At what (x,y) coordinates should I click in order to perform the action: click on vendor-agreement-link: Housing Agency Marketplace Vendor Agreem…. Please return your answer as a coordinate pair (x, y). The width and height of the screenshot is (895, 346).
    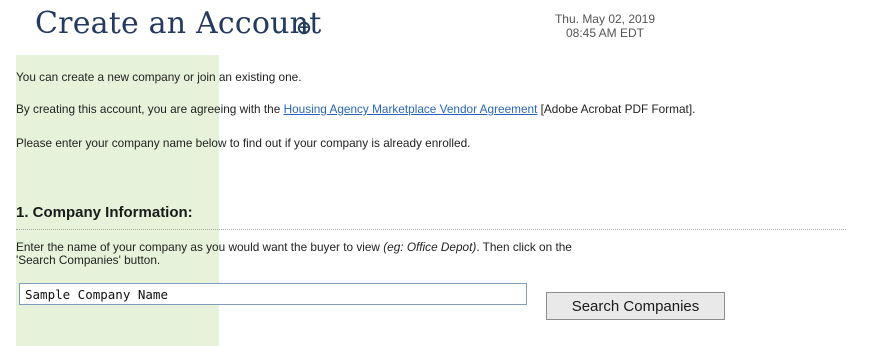
    Looking at the image, I should click on (411, 109).